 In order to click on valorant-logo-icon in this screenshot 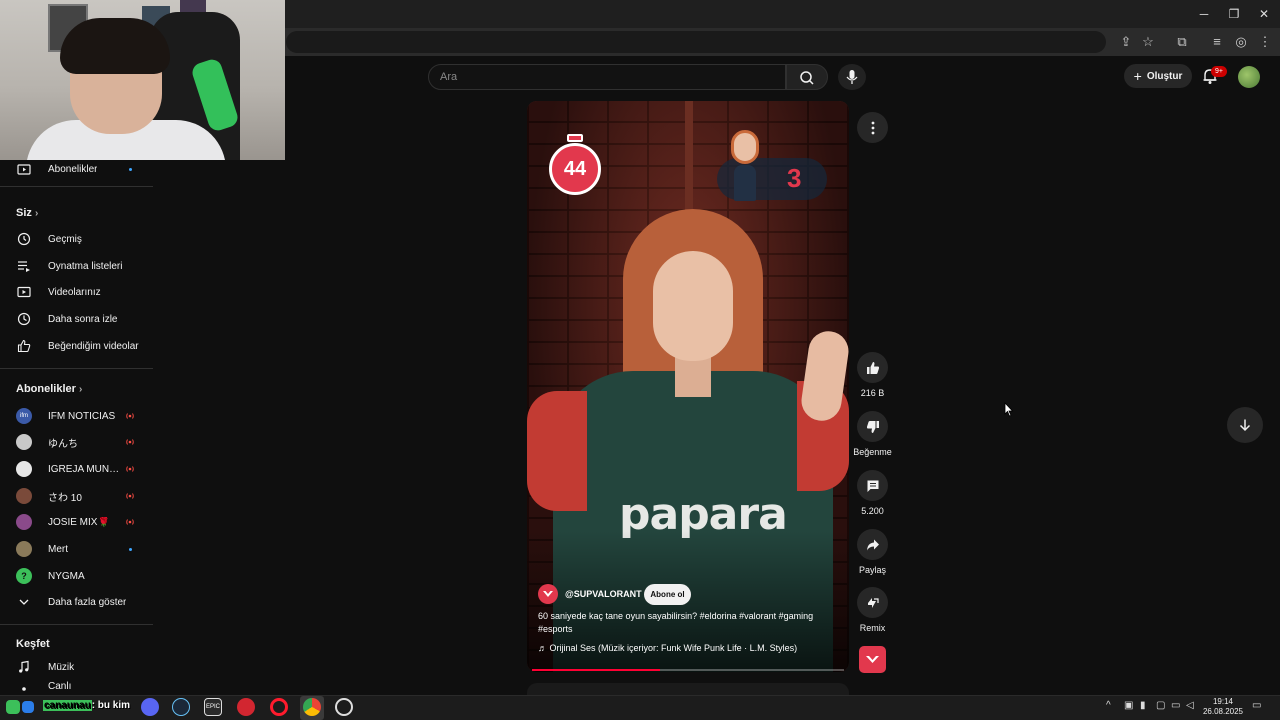, I will do `click(872, 659)`.